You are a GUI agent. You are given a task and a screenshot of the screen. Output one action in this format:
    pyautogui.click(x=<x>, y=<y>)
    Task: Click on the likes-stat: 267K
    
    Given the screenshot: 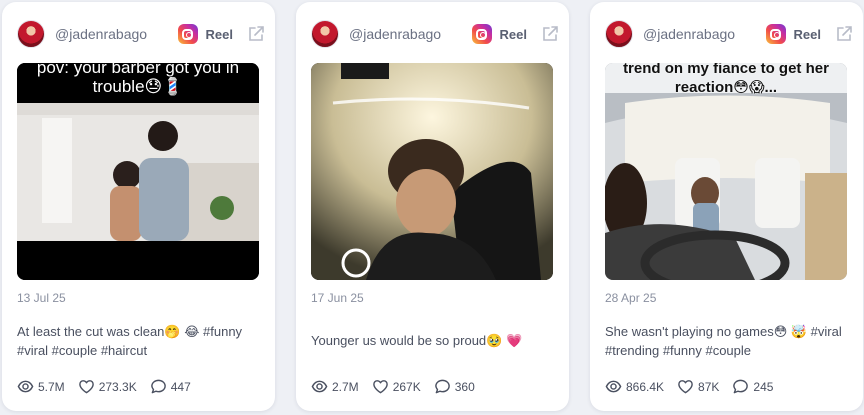 What is the action you would take?
    pyautogui.click(x=396, y=386)
    